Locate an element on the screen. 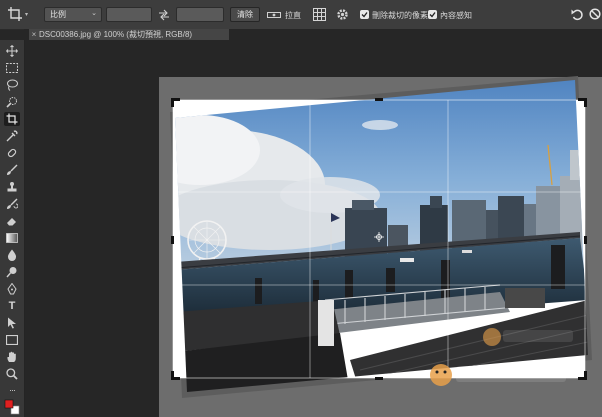  crop-handle-right is located at coordinates (585, 240).